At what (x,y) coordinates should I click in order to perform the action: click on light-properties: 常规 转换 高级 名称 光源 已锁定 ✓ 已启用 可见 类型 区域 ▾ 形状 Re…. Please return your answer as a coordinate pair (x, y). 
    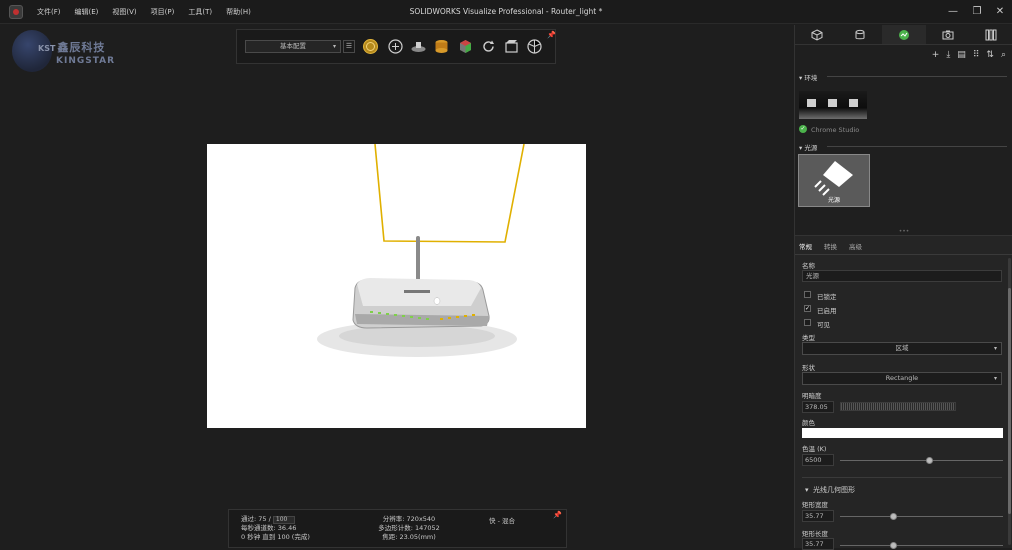
    Looking at the image, I should click on (903, 392).